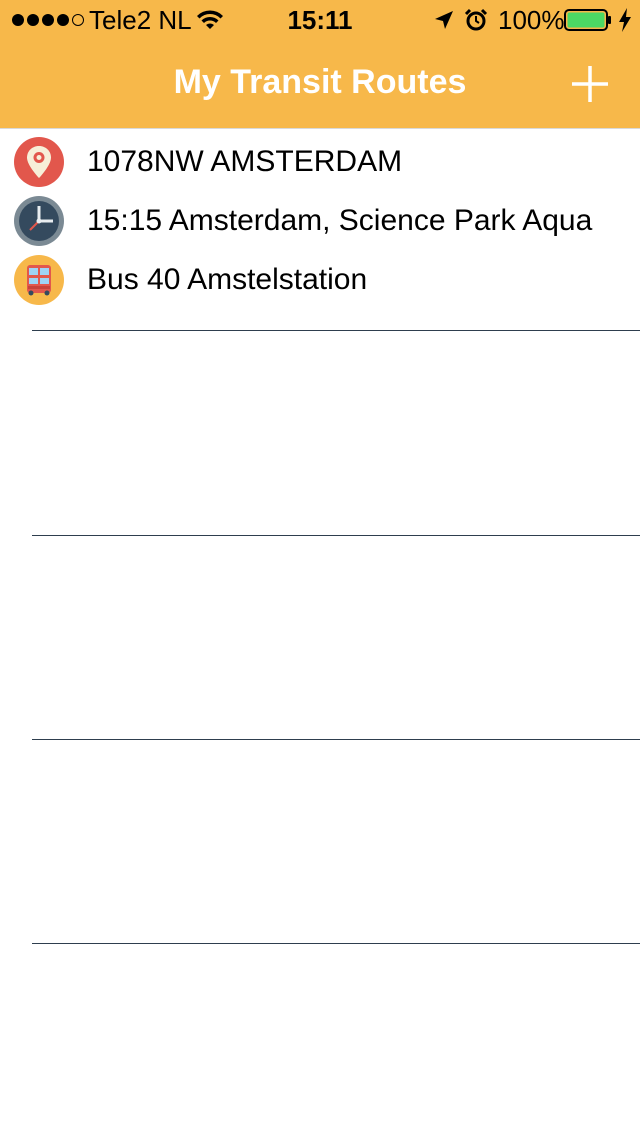 The width and height of the screenshot is (640, 1136). Describe the element at coordinates (625, 20) in the screenshot. I see `charging-bolt-icon` at that location.